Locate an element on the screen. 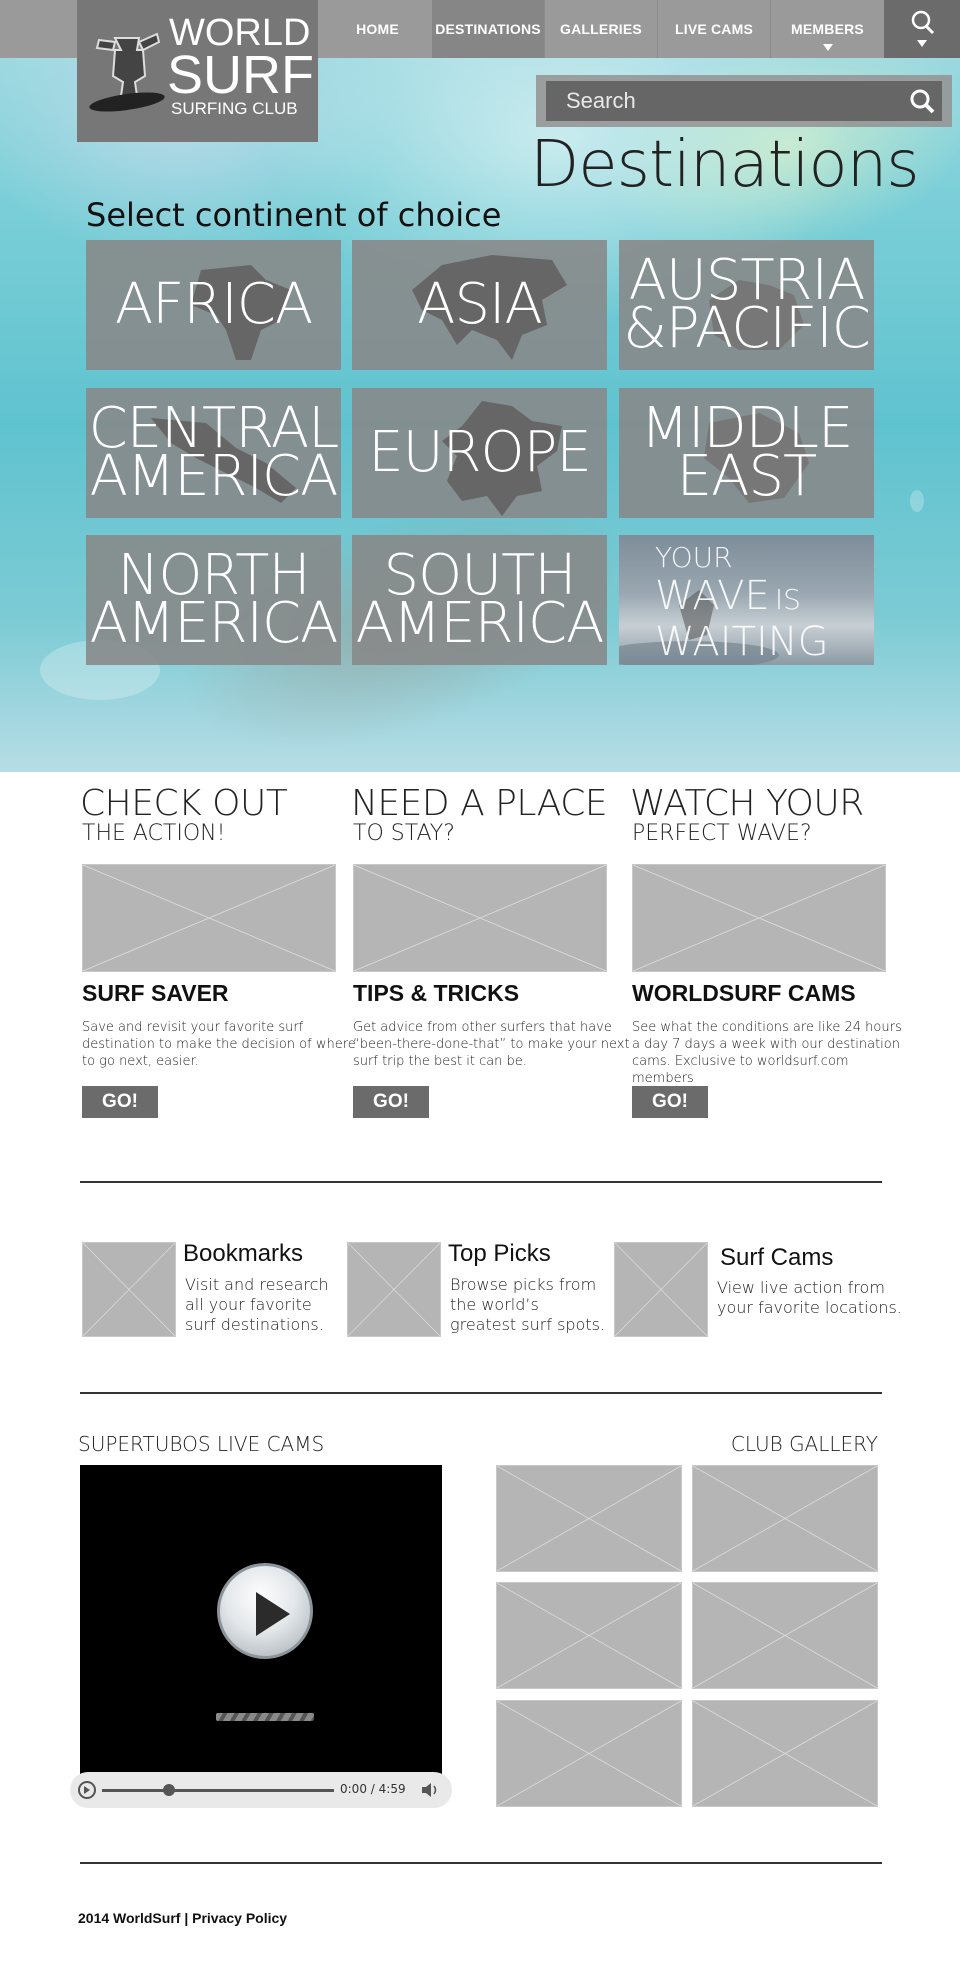 The height and width of the screenshot is (1979, 960). tile-middle-east: MIDDLE EAST is located at coordinates (746, 453).